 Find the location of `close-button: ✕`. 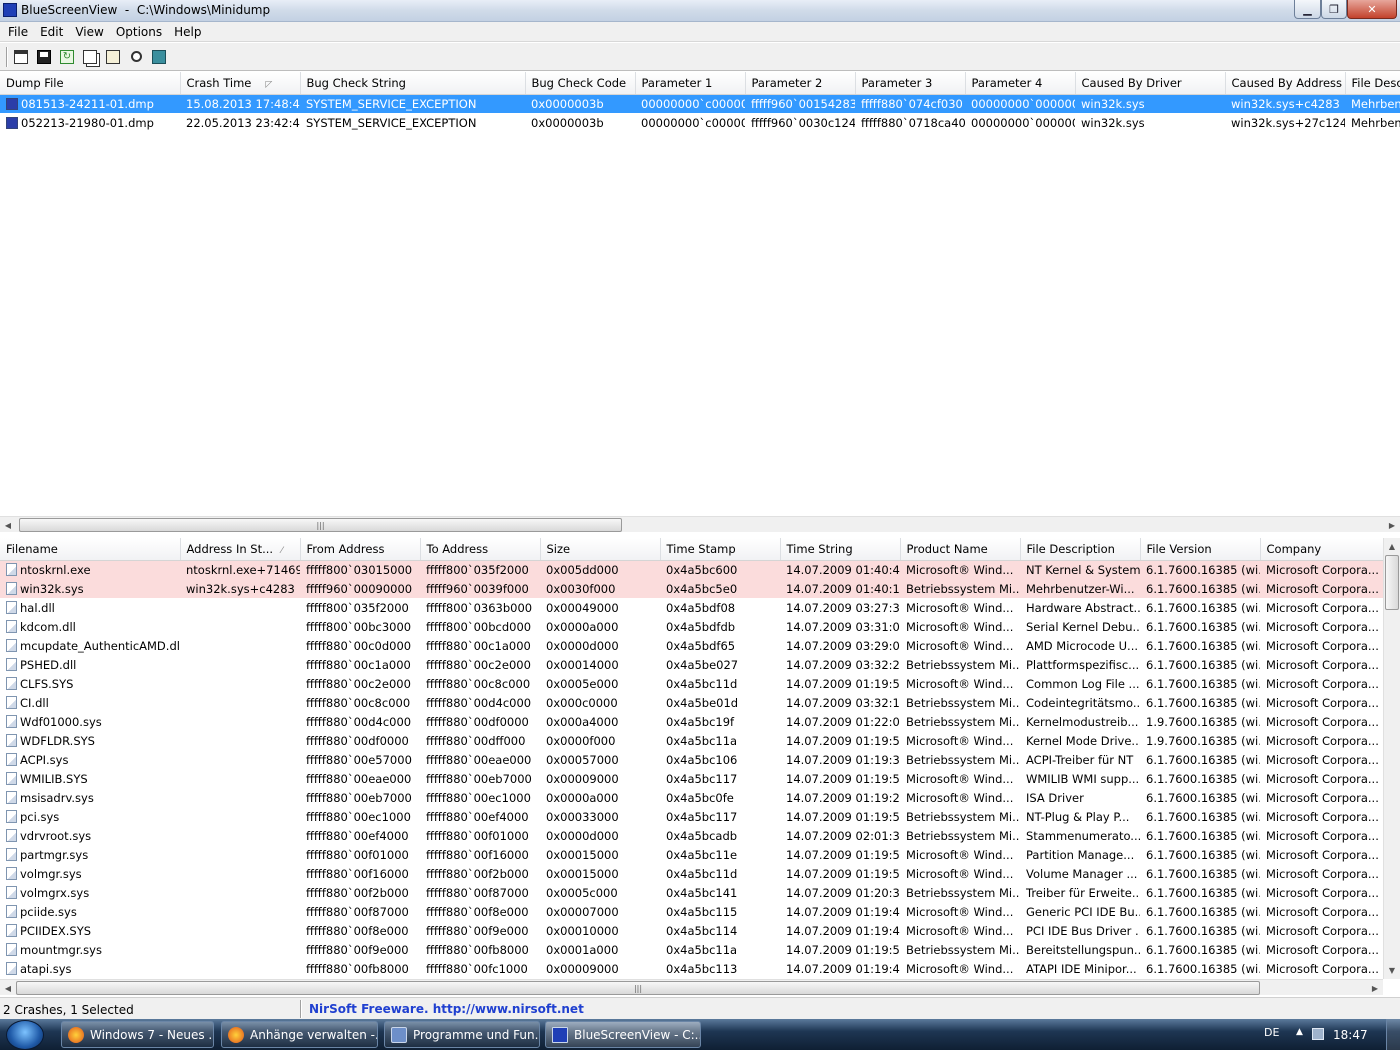

close-button: ✕ is located at coordinates (1372, 9).